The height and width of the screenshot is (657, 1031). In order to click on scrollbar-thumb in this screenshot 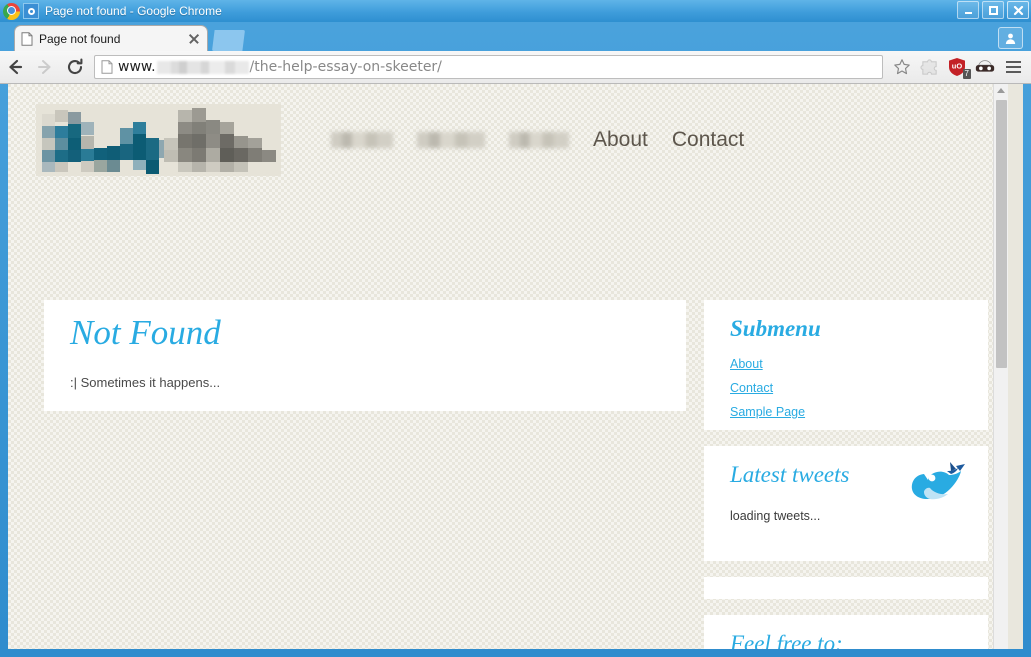, I will do `click(1001, 234)`.